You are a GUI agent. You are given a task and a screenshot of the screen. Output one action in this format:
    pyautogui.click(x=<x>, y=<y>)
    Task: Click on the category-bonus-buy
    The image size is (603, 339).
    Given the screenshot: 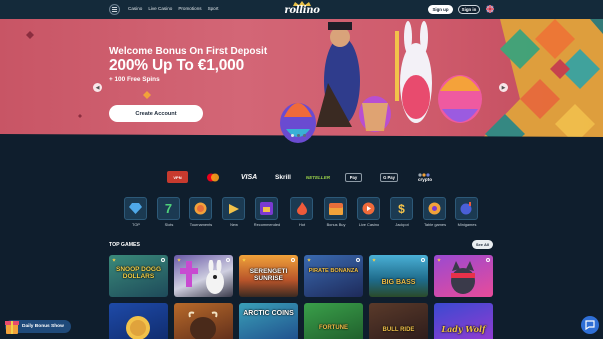 What is the action you would take?
    pyautogui.click(x=335, y=208)
    